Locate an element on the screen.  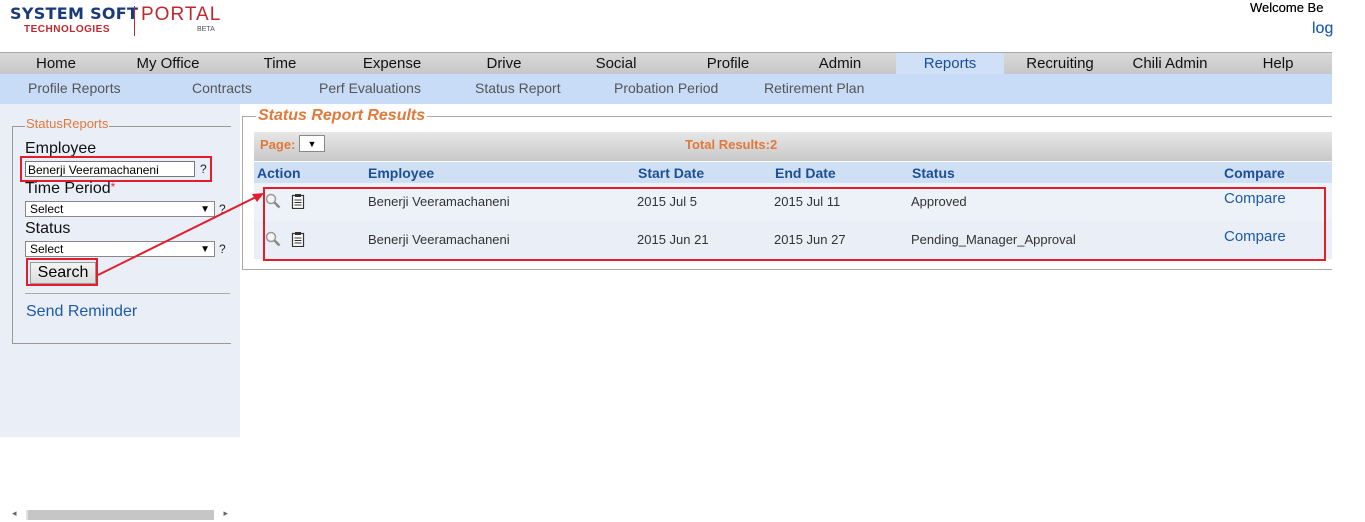
time-period-help-icon: ? is located at coordinates (222, 209).